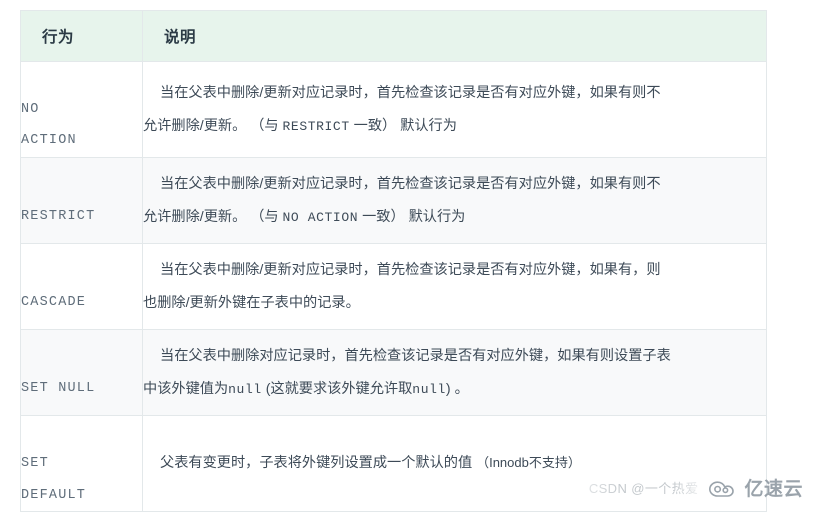 The height and width of the screenshot is (512, 813). Describe the element at coordinates (316, 126) in the screenshot. I see `description-line-2-code: RESTRICT` at that location.